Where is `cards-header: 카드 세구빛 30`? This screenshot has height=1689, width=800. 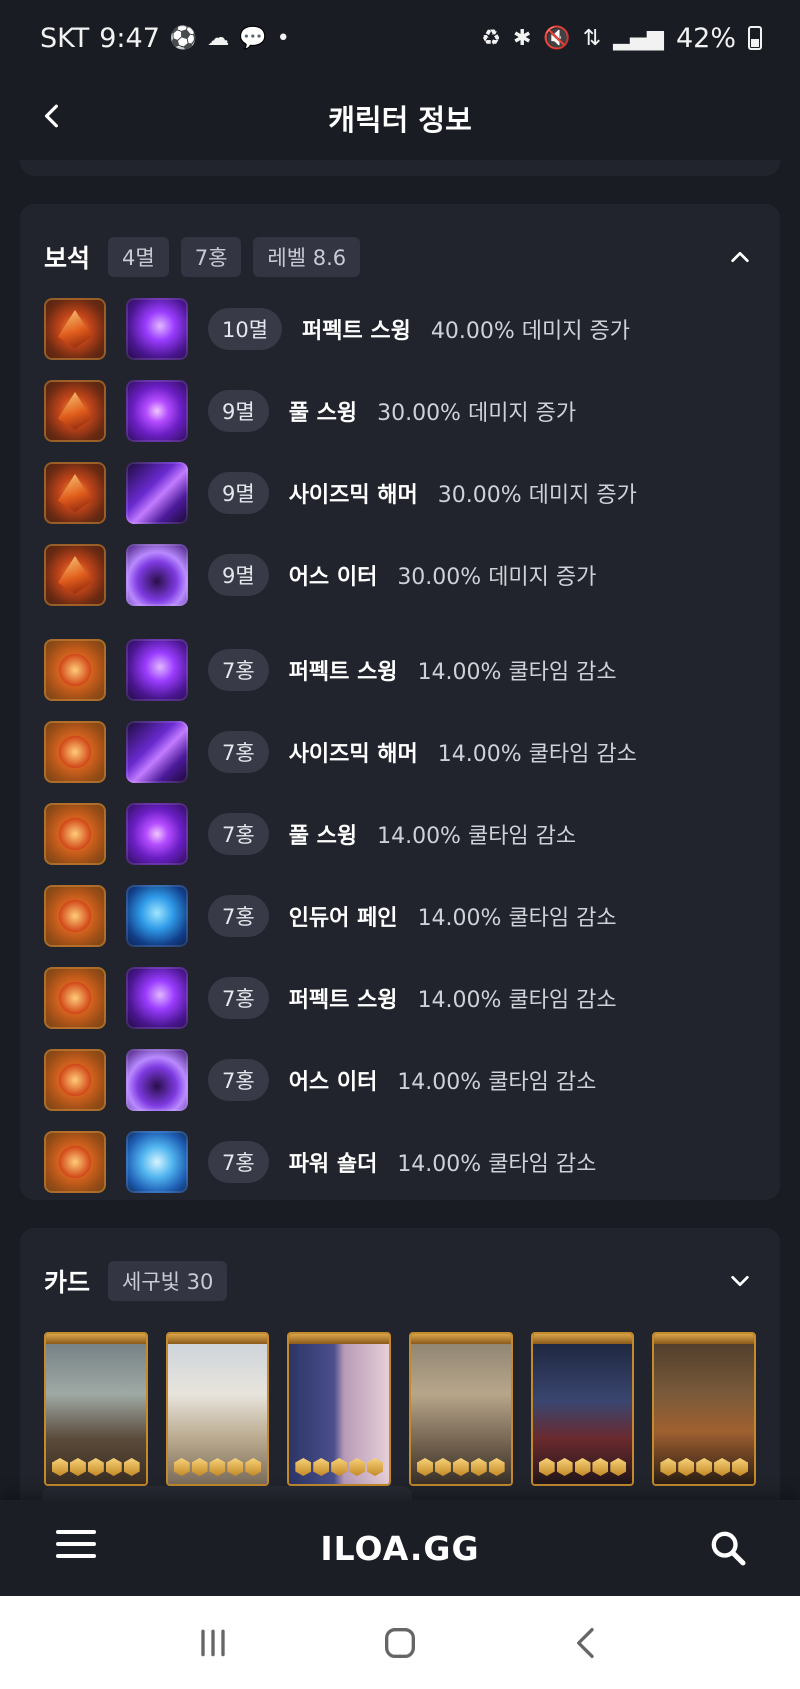 cards-header: 카드 세구빛 30 is located at coordinates (400, 1270).